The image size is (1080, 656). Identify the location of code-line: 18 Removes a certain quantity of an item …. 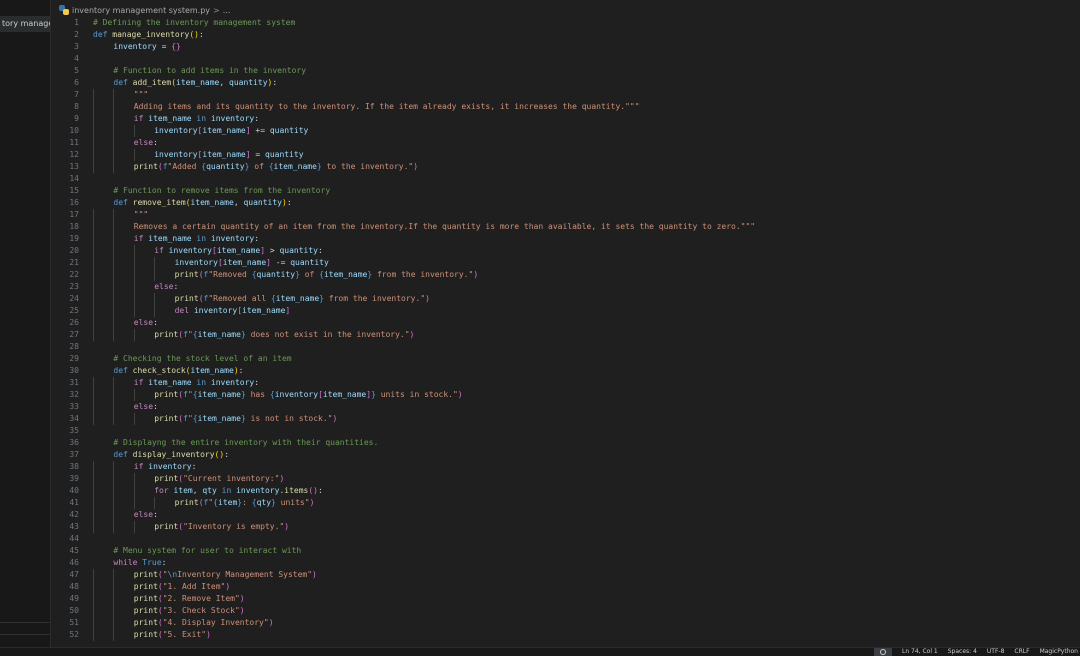
(565, 227).